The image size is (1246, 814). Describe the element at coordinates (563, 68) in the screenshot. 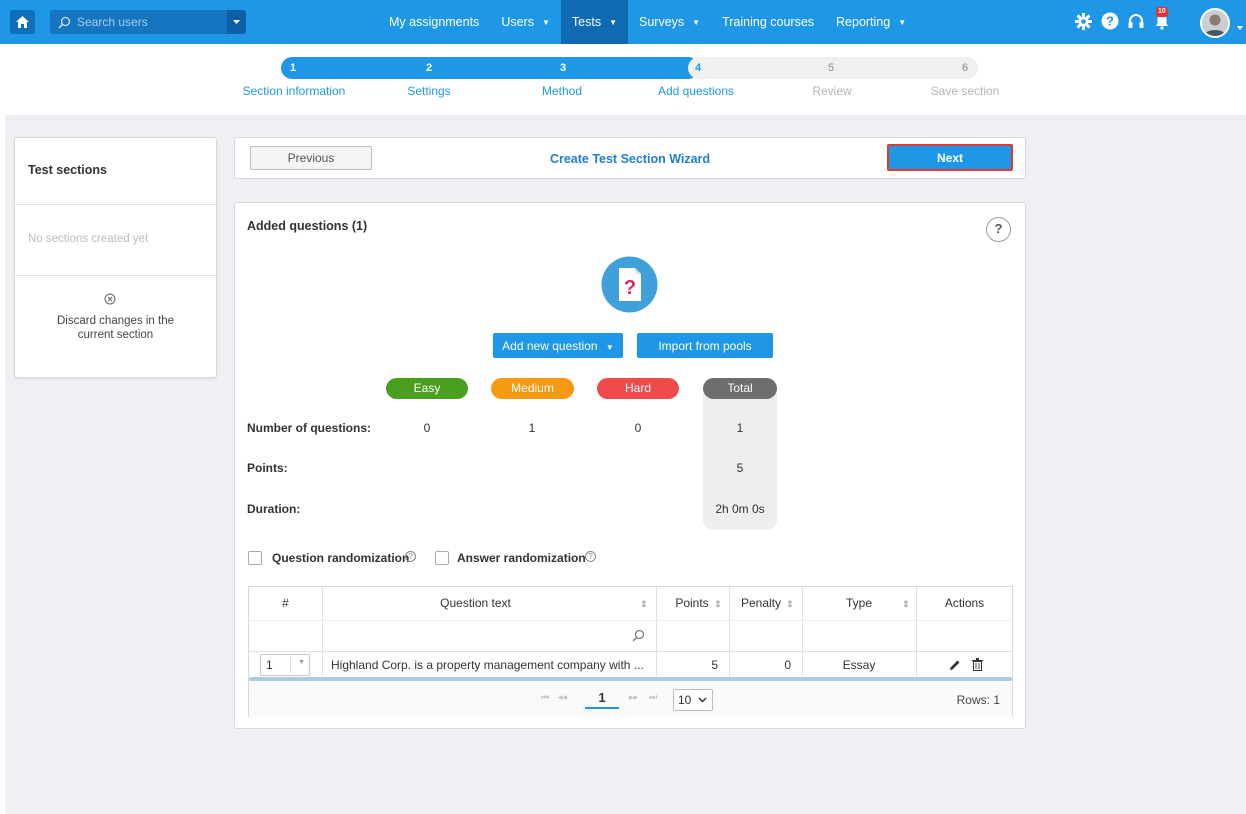

I see `step-3-number: 3` at that location.